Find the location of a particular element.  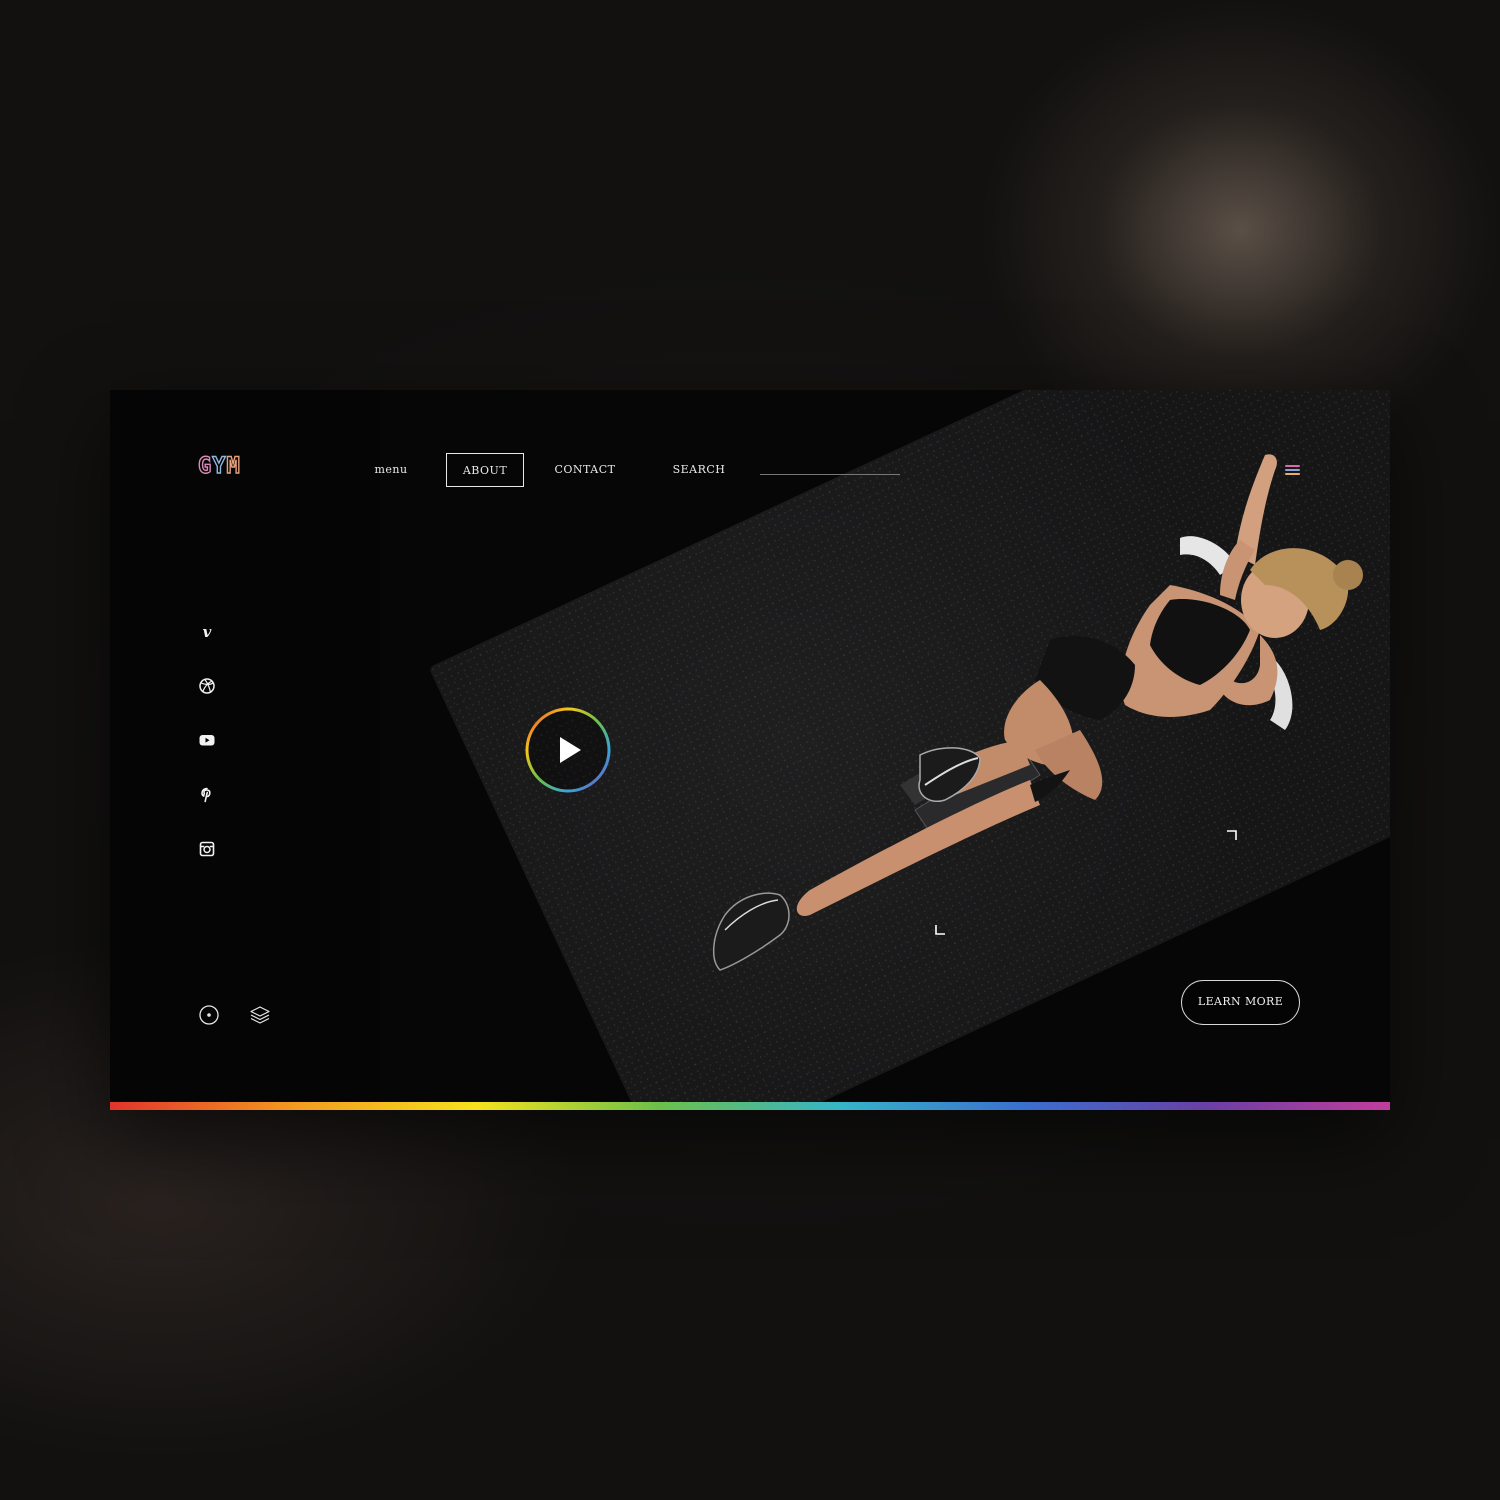

logo: GYM is located at coordinates (219, 466).